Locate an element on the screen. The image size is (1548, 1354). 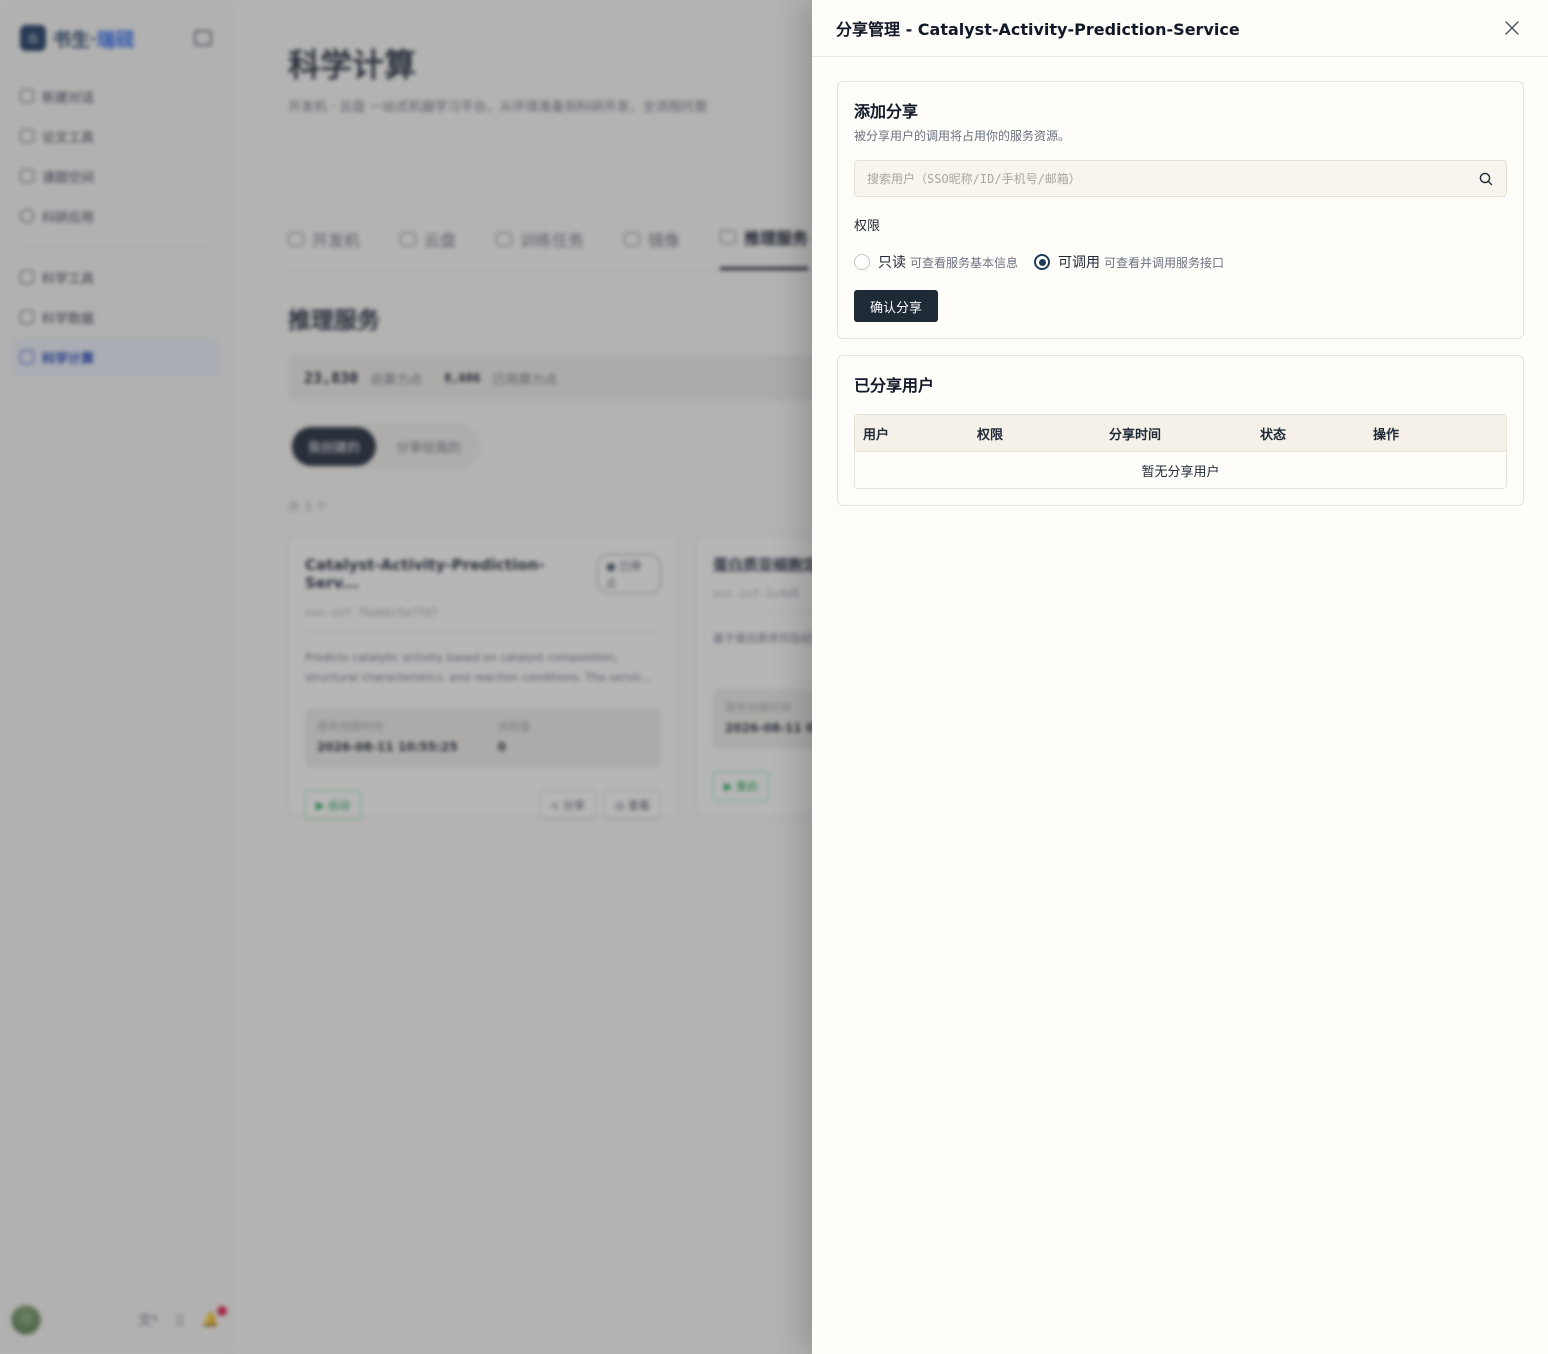
shared-users-title: 已分享用户 is located at coordinates (894, 385).